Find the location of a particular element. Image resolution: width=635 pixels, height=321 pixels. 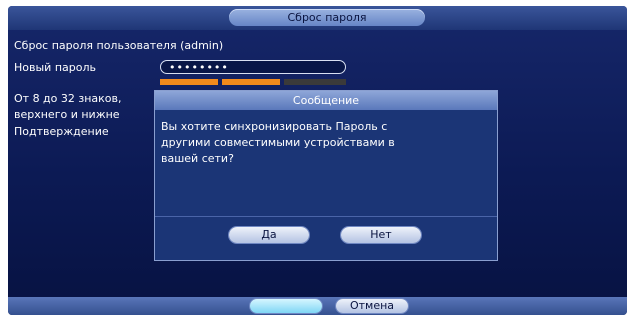

bottom-bar: Отмена is located at coordinates (317, 306).